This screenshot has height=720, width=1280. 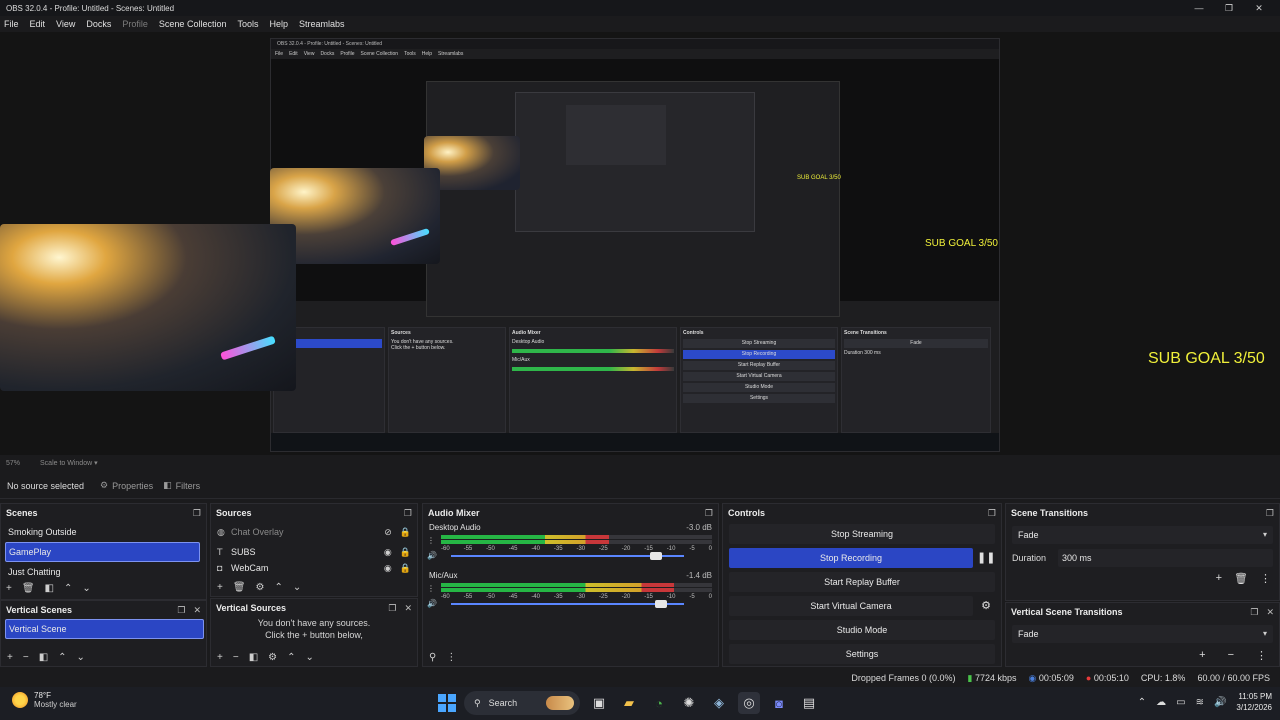 What do you see at coordinates (719, 703) in the screenshot?
I see `steam-icon: ◈` at bounding box center [719, 703].